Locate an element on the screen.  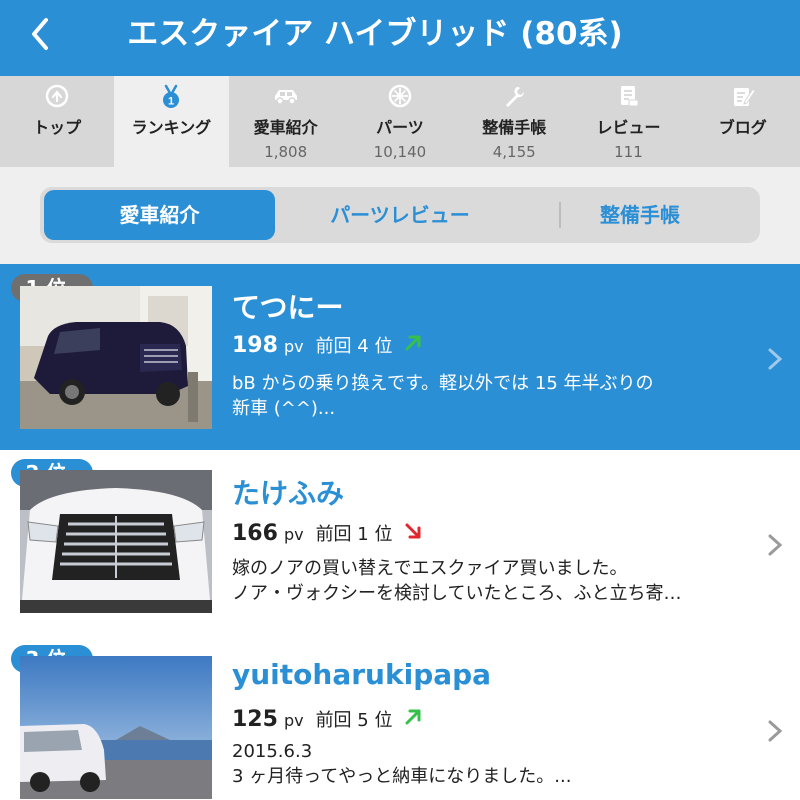
tab-label: レビュー is located at coordinates (628, 127).